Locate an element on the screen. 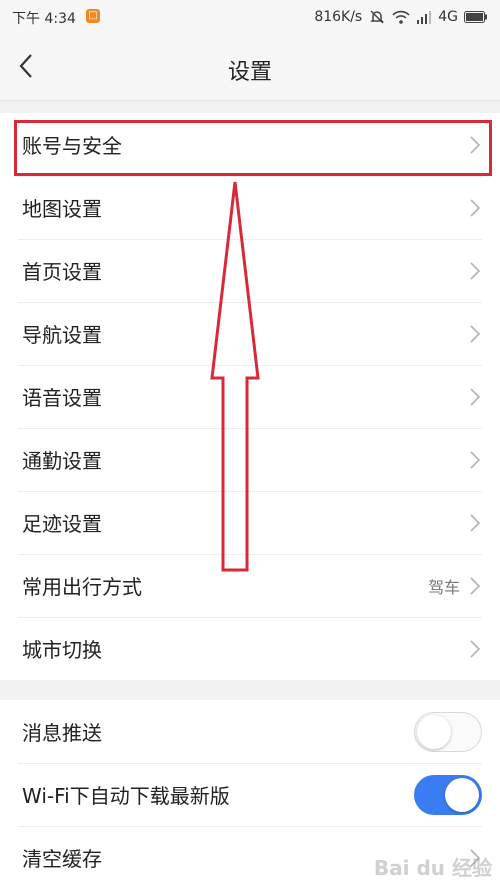  wifi-icon is located at coordinates (401, 17).